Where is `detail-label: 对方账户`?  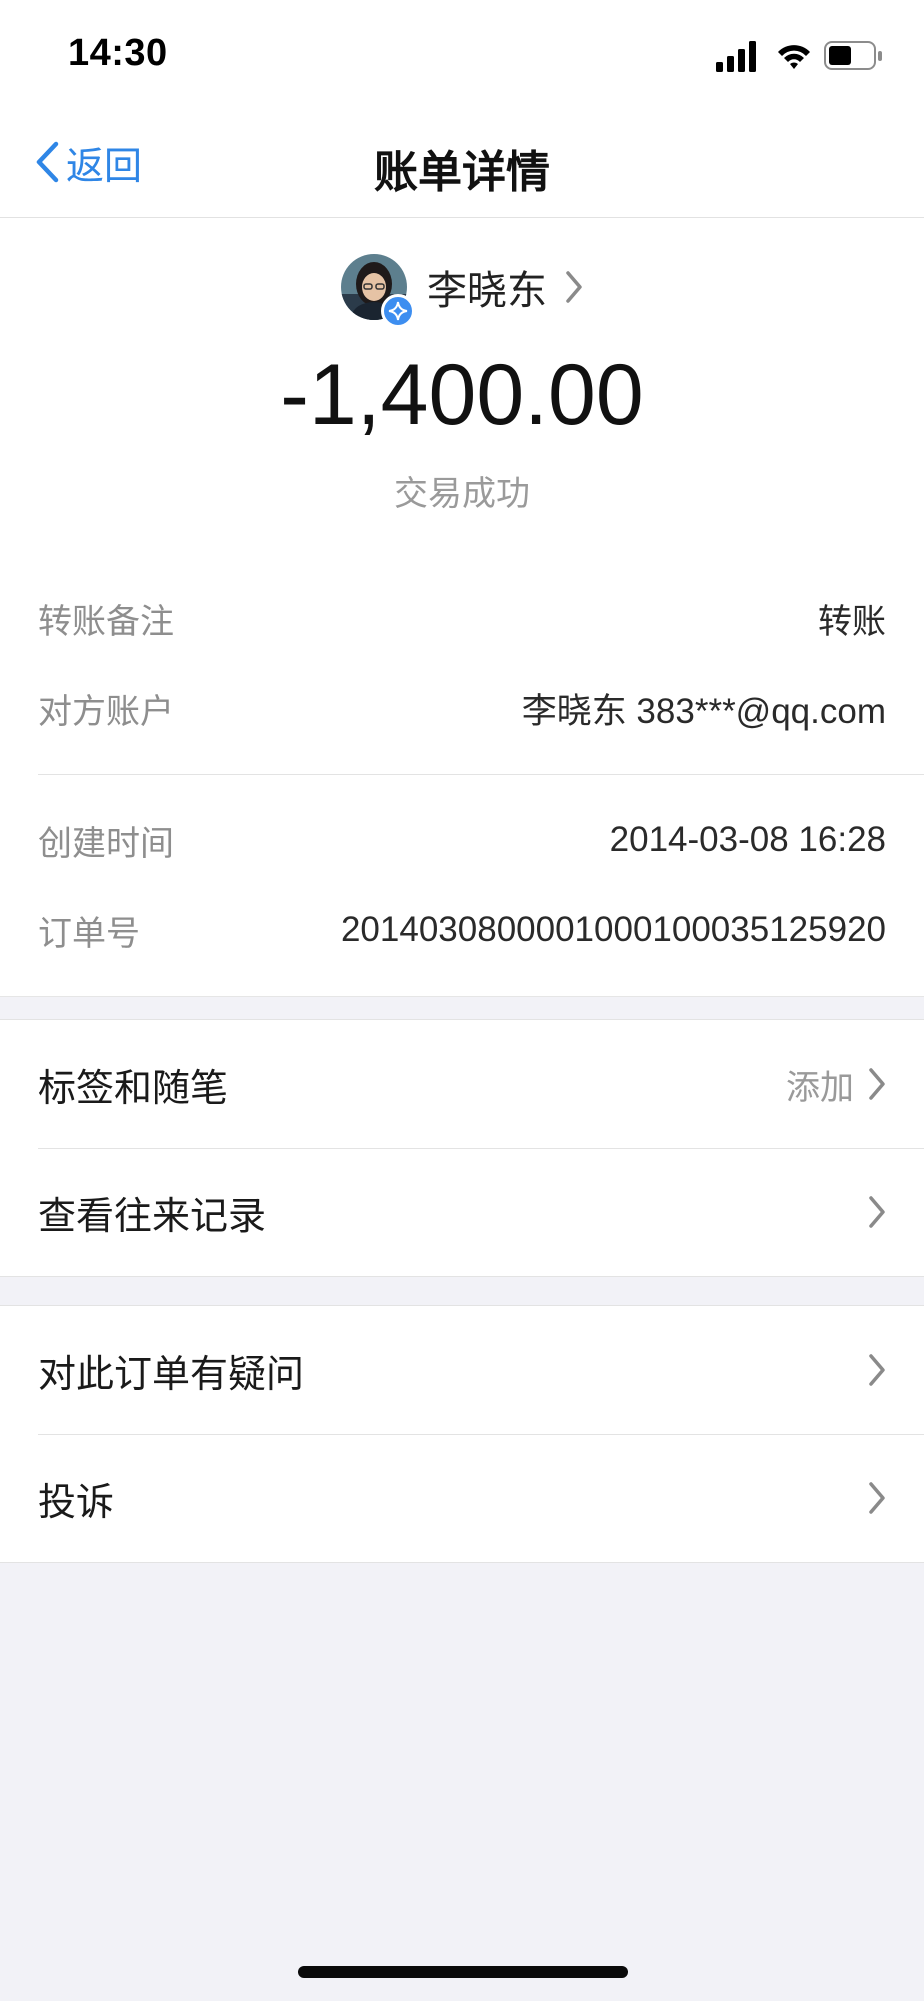
detail-label: 对方账户 is located at coordinates (106, 711).